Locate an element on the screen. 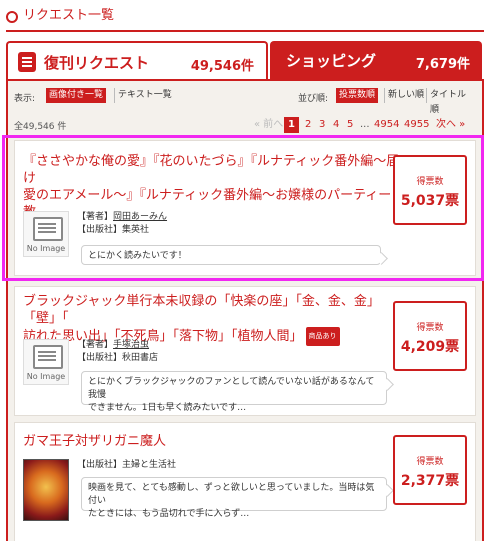  pager-current-page: 1 is located at coordinates (291, 125).